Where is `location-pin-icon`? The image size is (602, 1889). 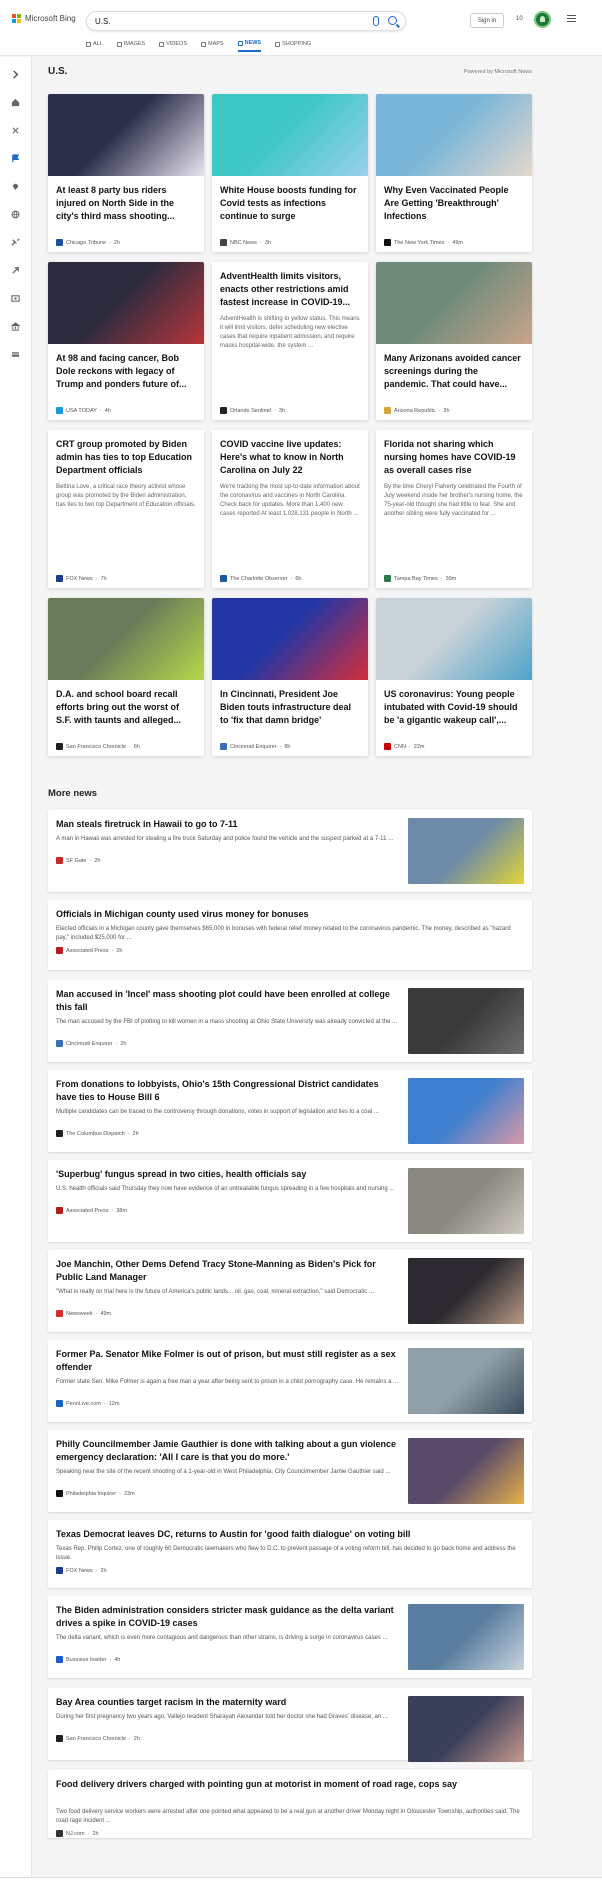
location-pin-icon is located at coordinates (15, 186).